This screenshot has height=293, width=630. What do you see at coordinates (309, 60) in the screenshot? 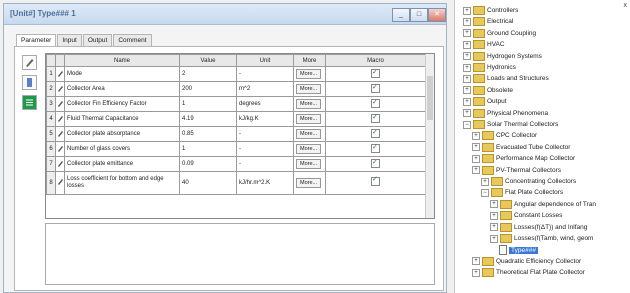
I see `header-more: More` at bounding box center [309, 60].